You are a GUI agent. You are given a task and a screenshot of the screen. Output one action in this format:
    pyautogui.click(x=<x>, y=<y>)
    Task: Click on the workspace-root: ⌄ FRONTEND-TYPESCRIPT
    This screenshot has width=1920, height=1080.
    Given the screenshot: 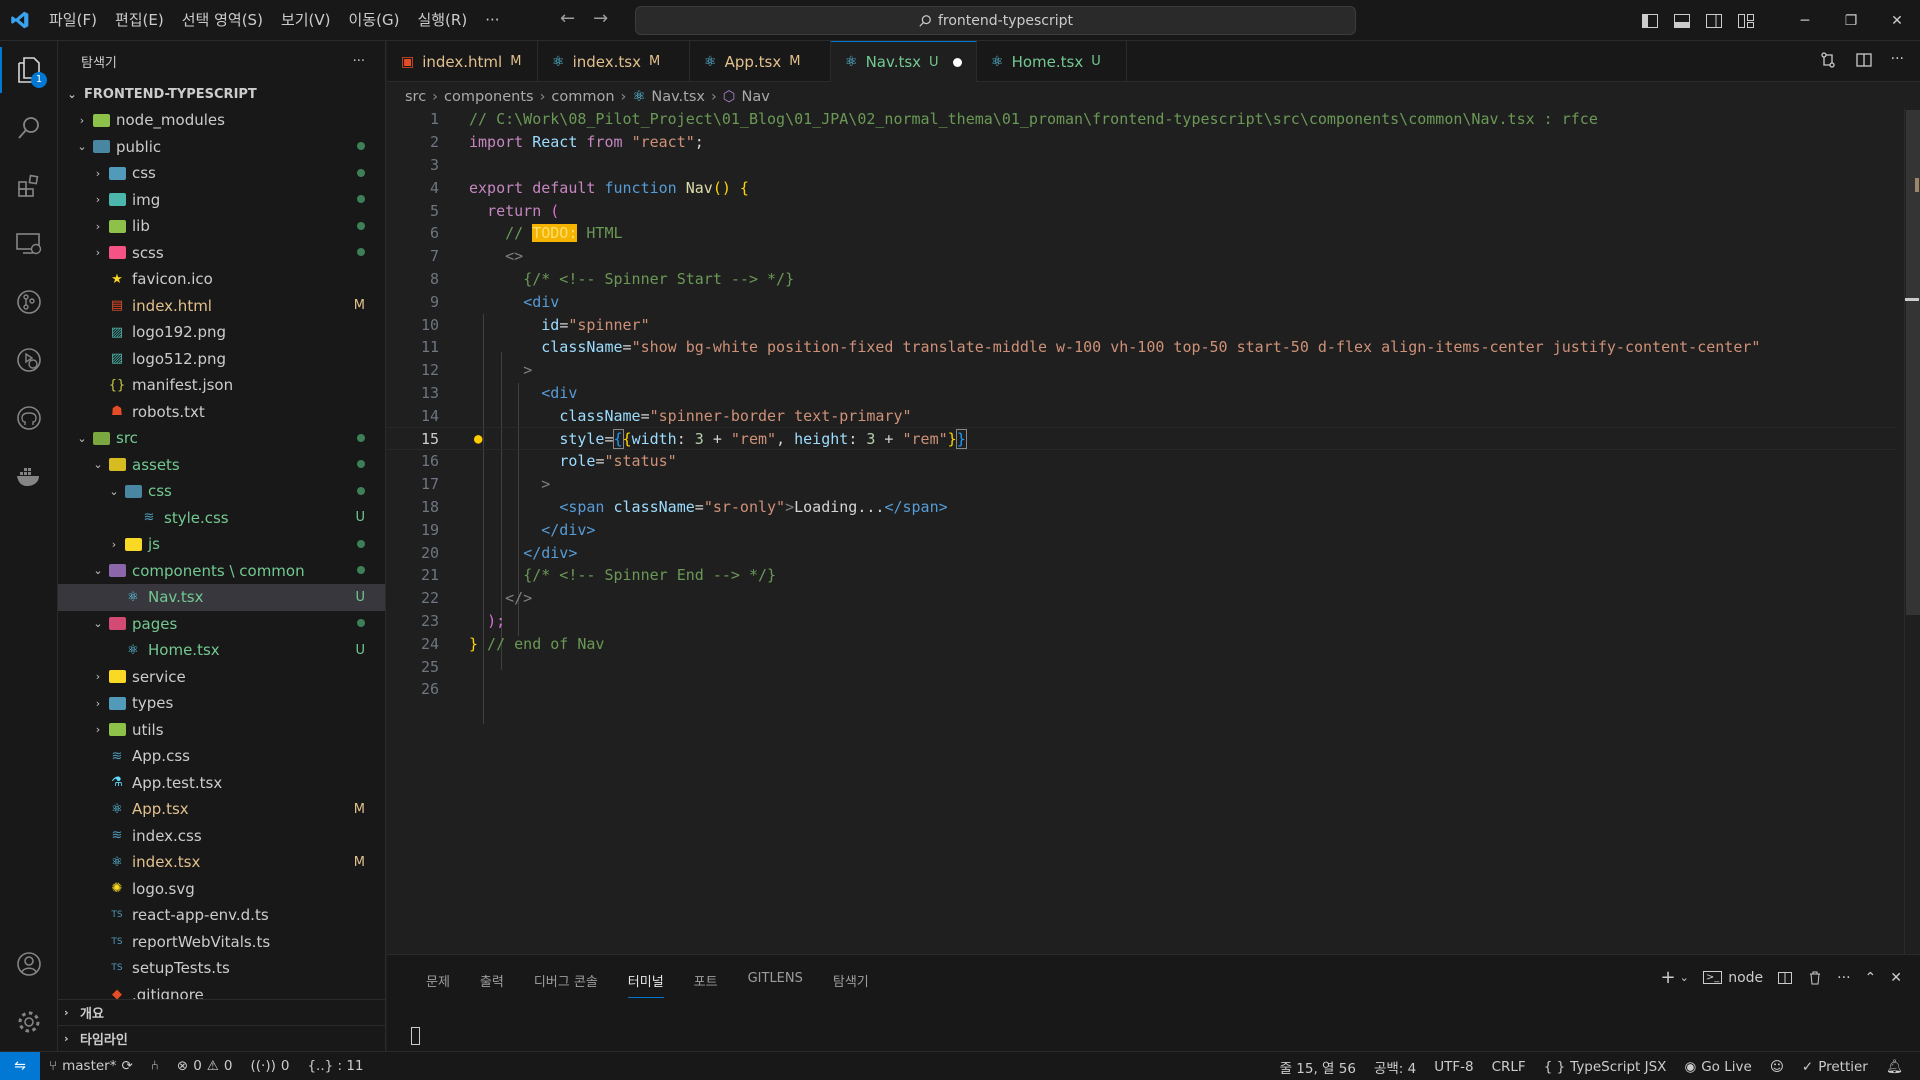 What is the action you would take?
    pyautogui.click(x=221, y=94)
    